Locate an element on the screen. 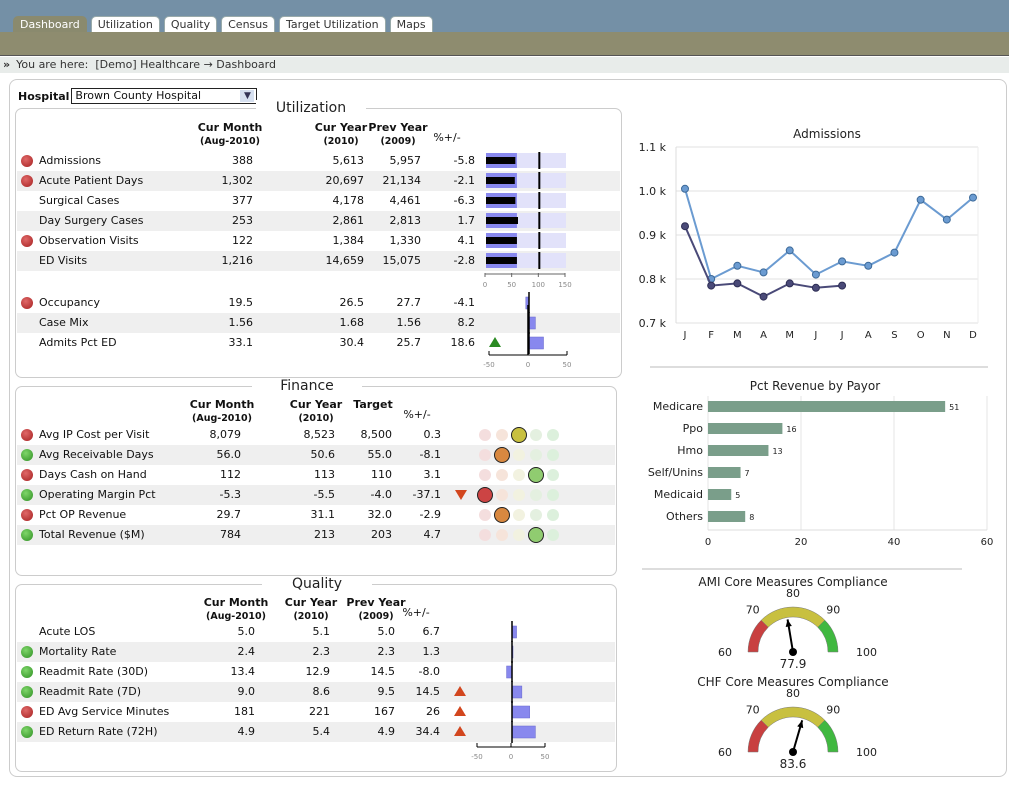 The height and width of the screenshot is (797, 1009). cell-pct: -2.8 is located at coordinates (464, 260).